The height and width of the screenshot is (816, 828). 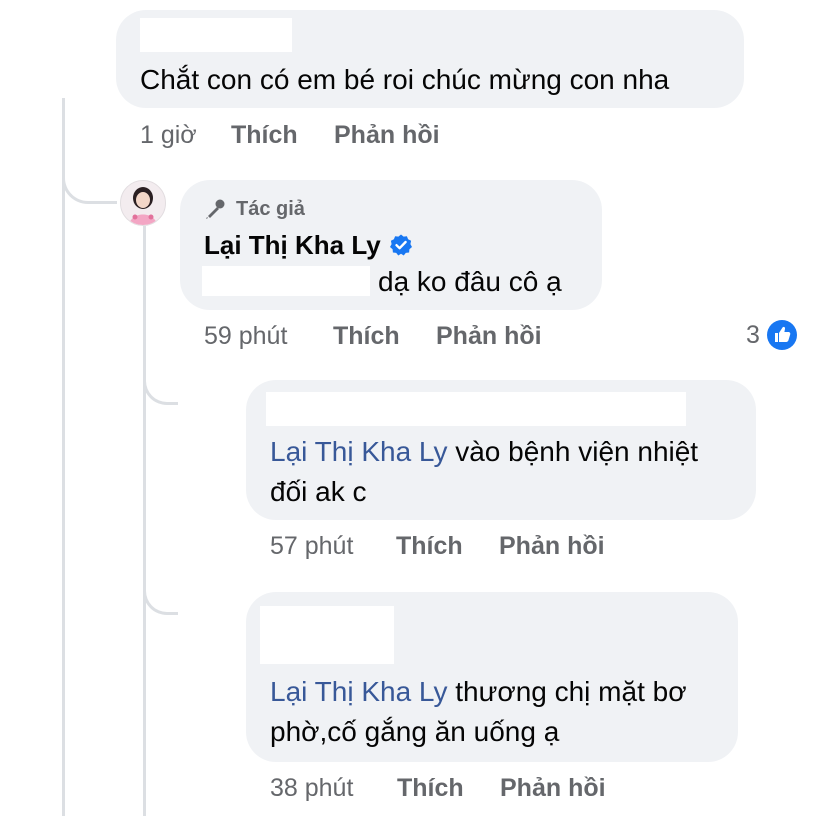 What do you see at coordinates (63, 457) in the screenshot?
I see `thread-line-main` at bounding box center [63, 457].